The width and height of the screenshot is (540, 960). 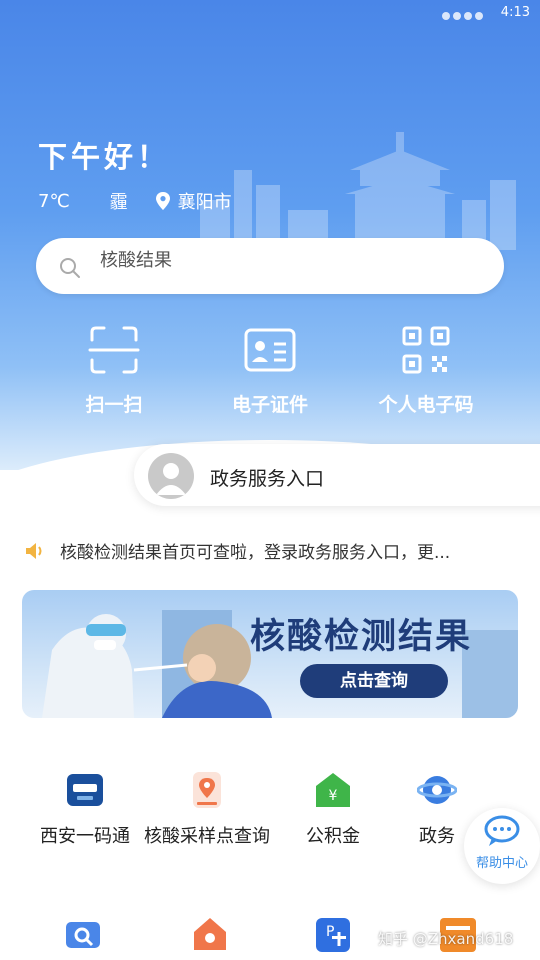 I want to click on parking-icon: P, so click(x=334, y=934).